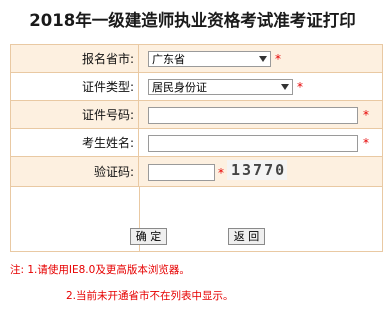  I want to click on note-line-1: 注: 1.请使用IE8.0及更高版本浏览器。, so click(100, 270).